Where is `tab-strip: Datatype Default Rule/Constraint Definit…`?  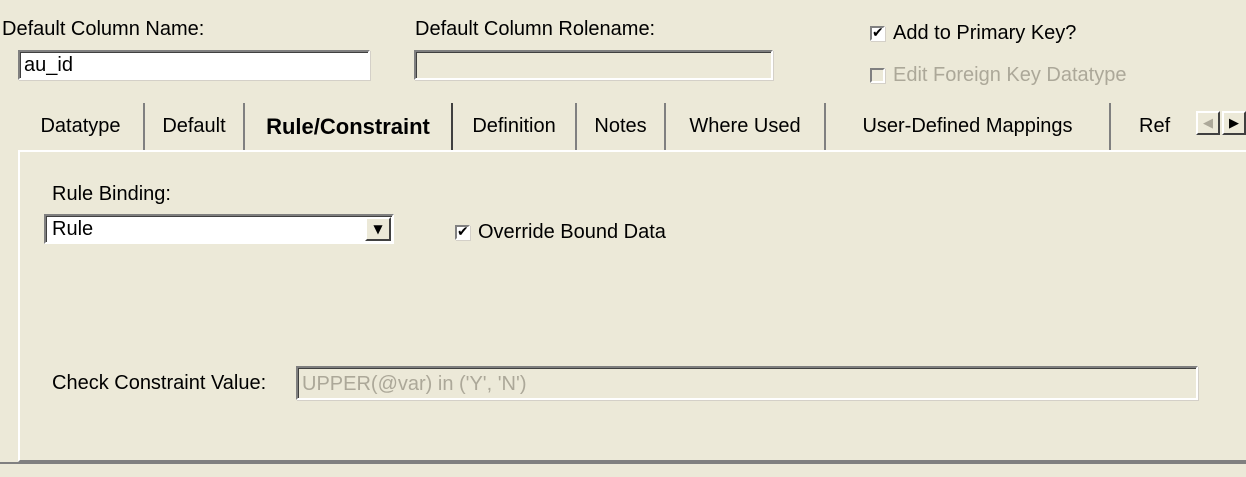
tab-strip: Datatype Default Rule/Constraint Definit… is located at coordinates (599, 126).